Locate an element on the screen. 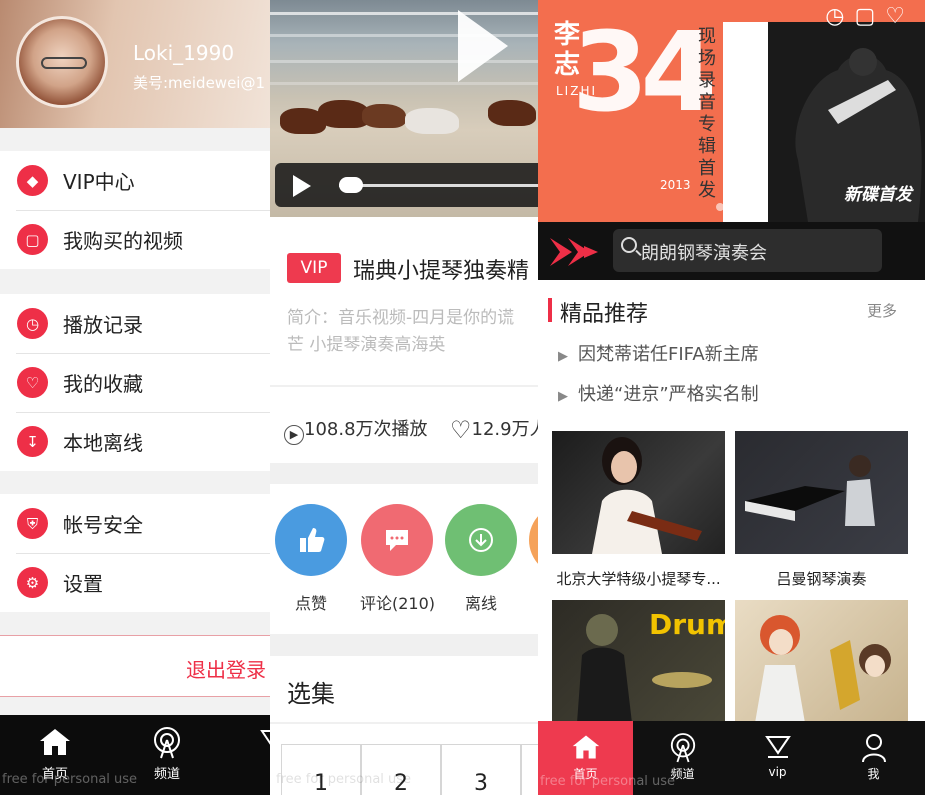 The image size is (925, 795). banner-artist: 李志 is located at coordinates (567, 50).